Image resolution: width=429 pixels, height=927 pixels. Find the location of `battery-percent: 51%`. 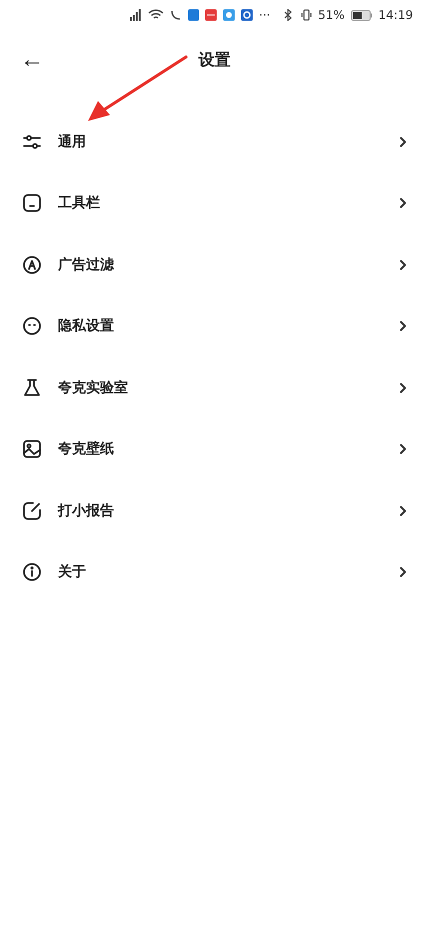

battery-percent: 51% is located at coordinates (331, 15).